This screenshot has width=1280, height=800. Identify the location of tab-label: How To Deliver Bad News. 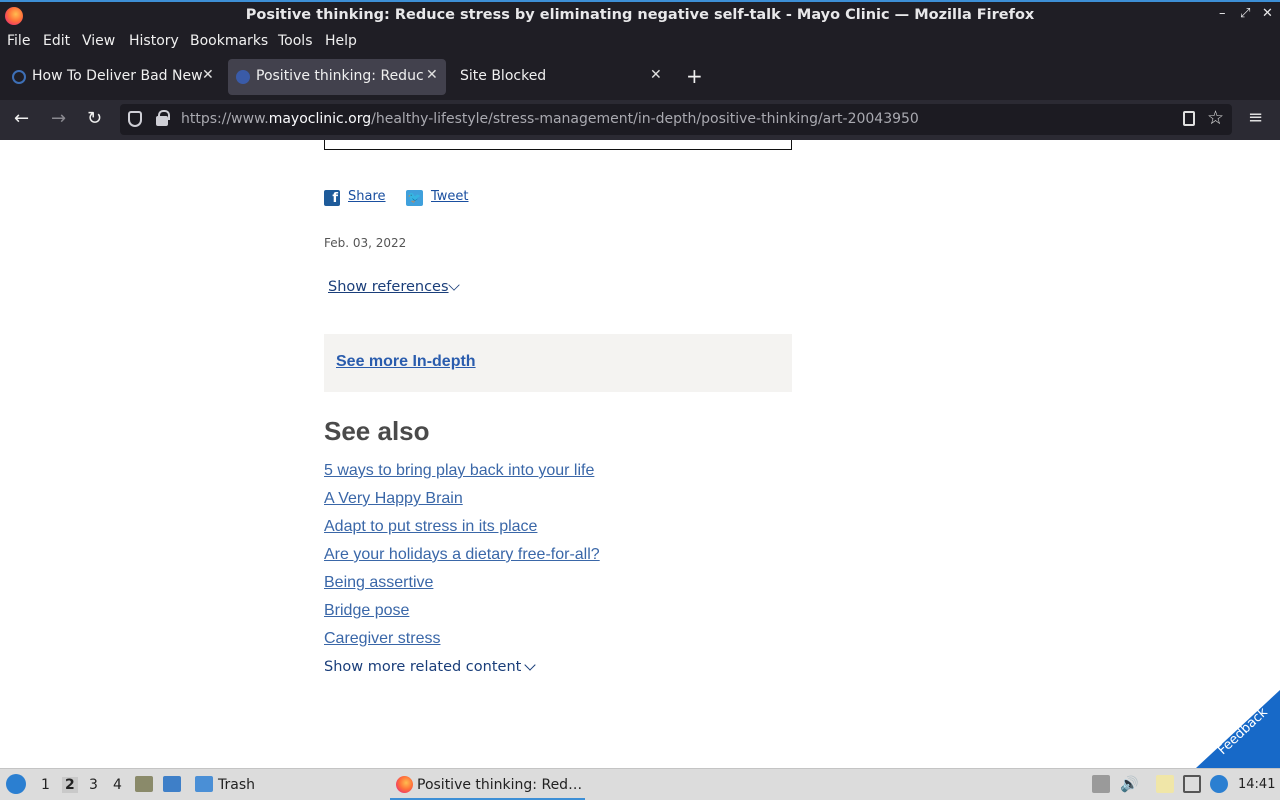
(117, 76).